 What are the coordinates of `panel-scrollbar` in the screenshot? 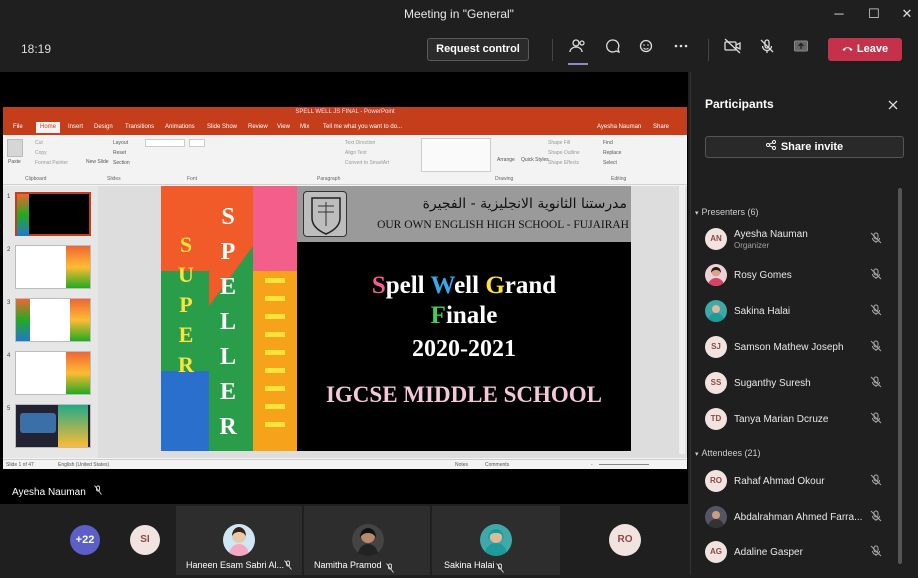 It's located at (900, 376).